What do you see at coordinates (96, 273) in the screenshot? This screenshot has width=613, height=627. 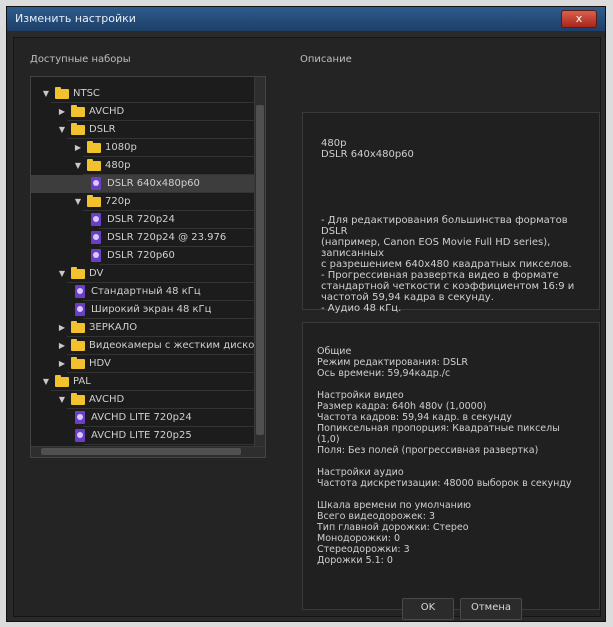 I see `tree-row-label: DV` at bounding box center [96, 273].